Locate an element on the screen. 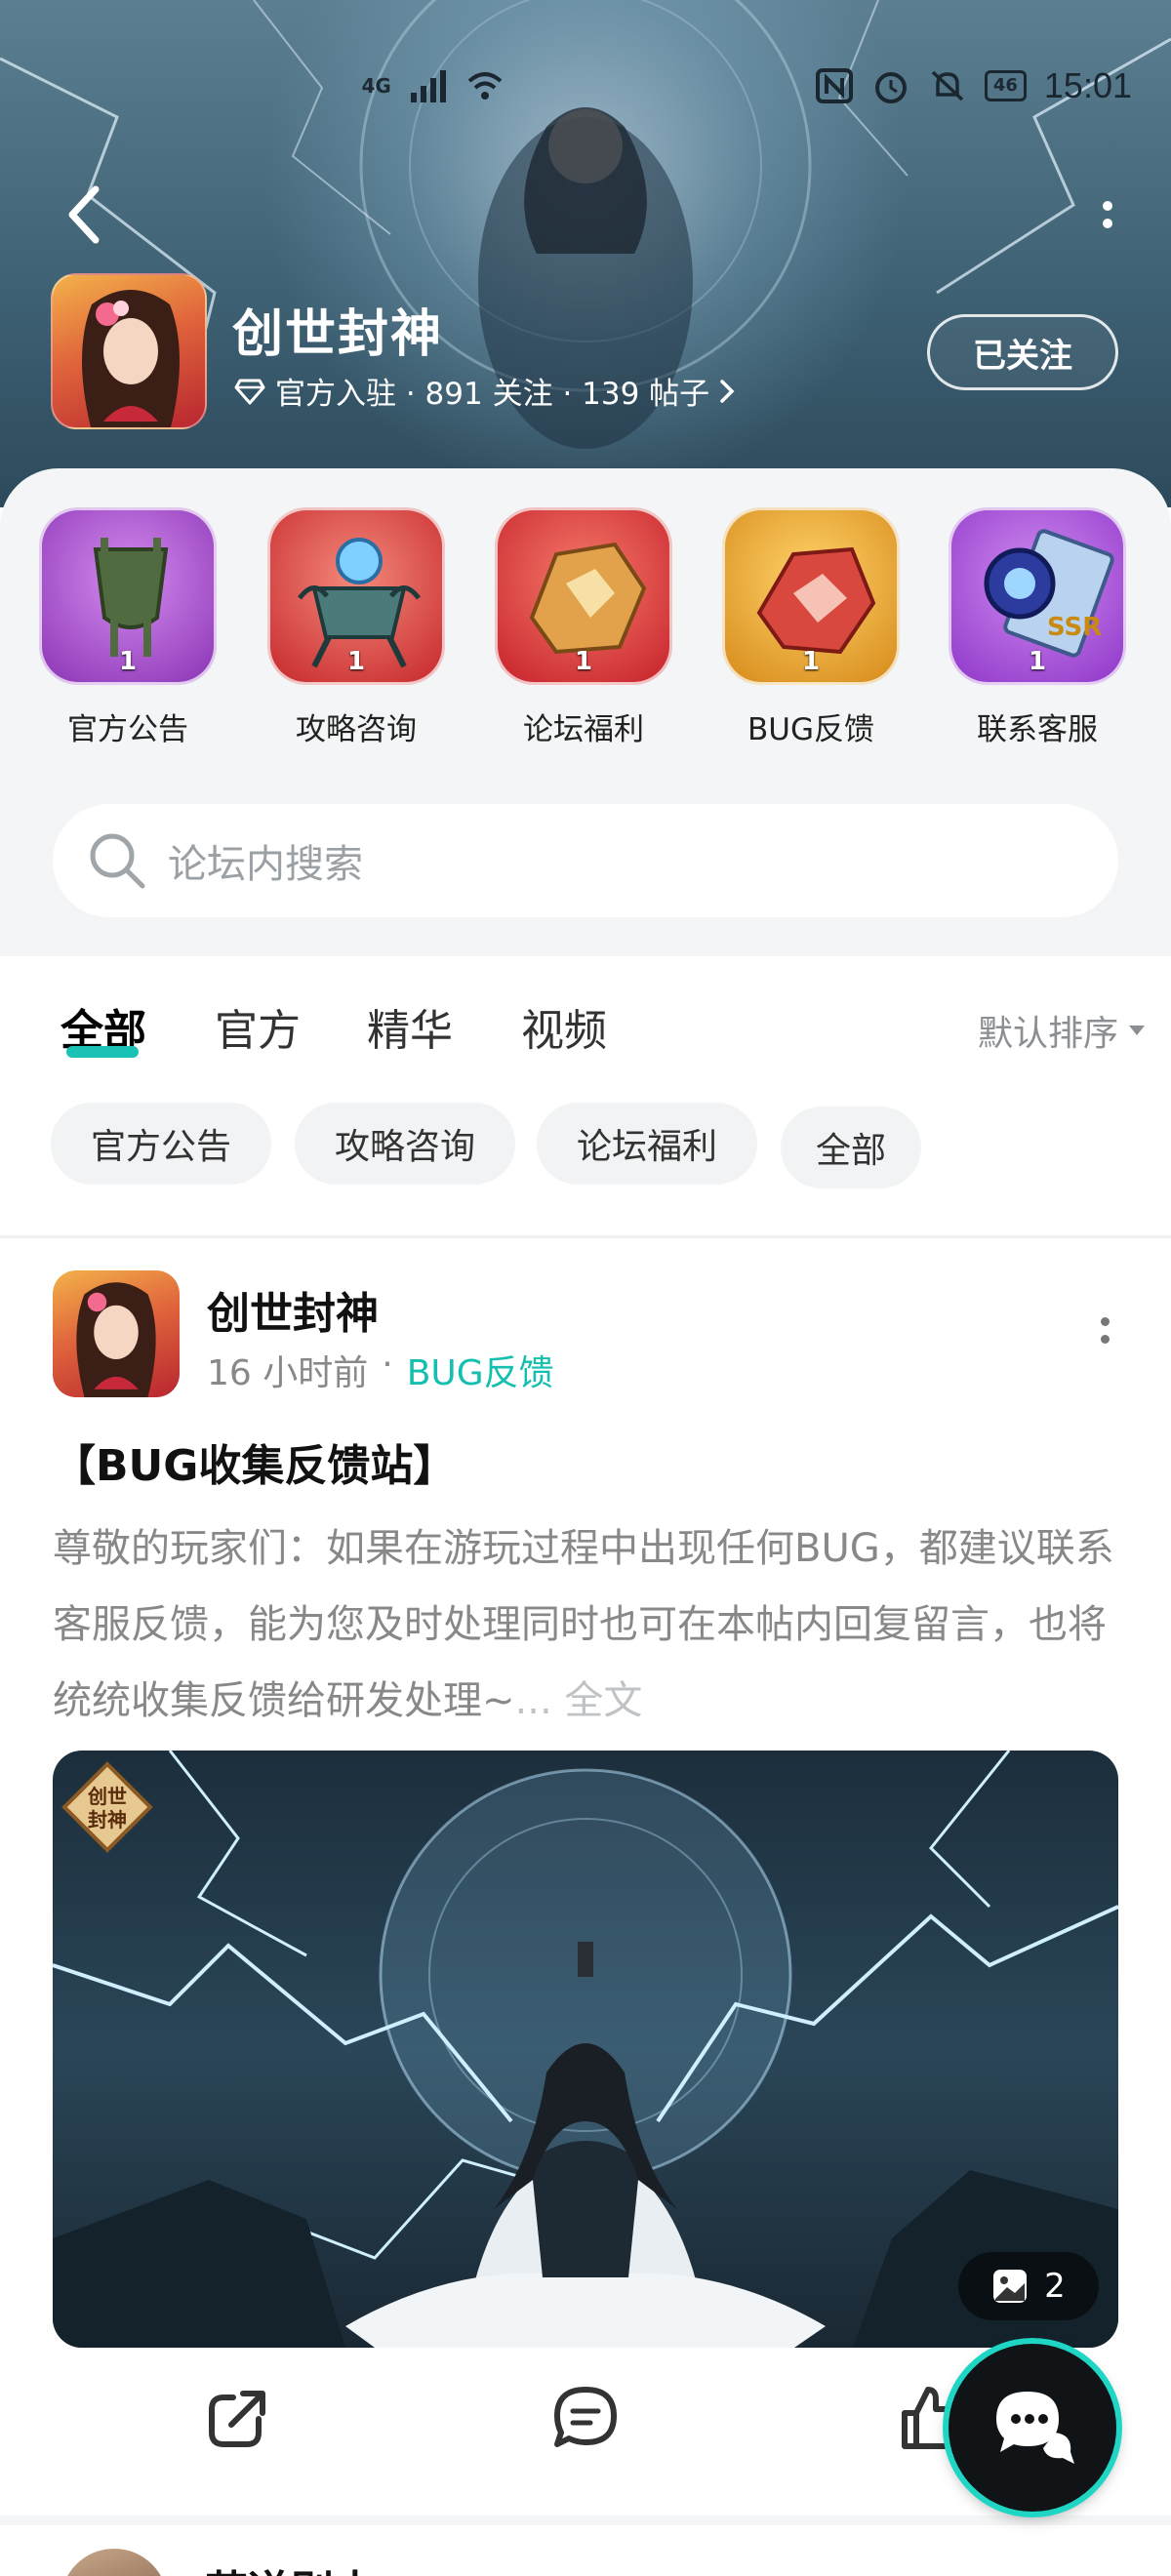  sort-label: 默认排序 is located at coordinates (1047, 1034).